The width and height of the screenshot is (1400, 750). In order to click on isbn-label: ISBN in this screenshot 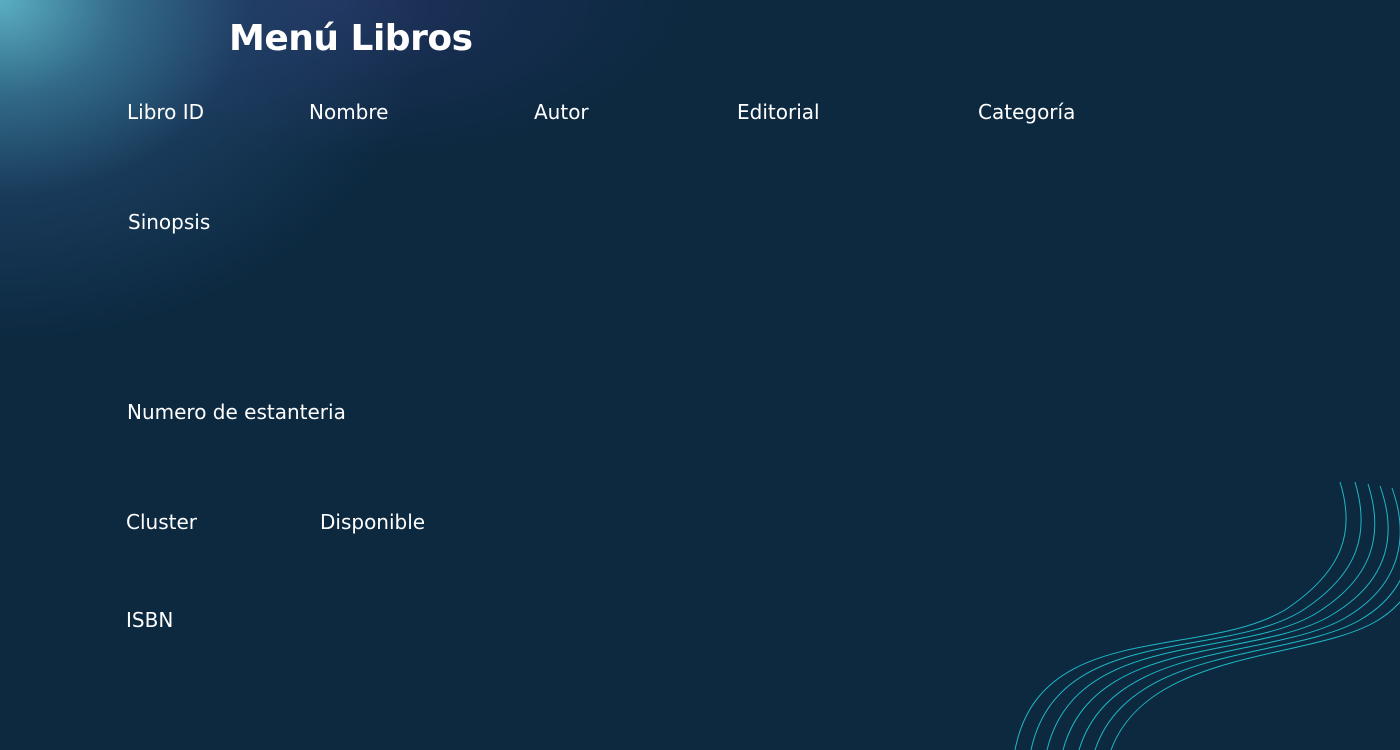, I will do `click(150, 620)`.